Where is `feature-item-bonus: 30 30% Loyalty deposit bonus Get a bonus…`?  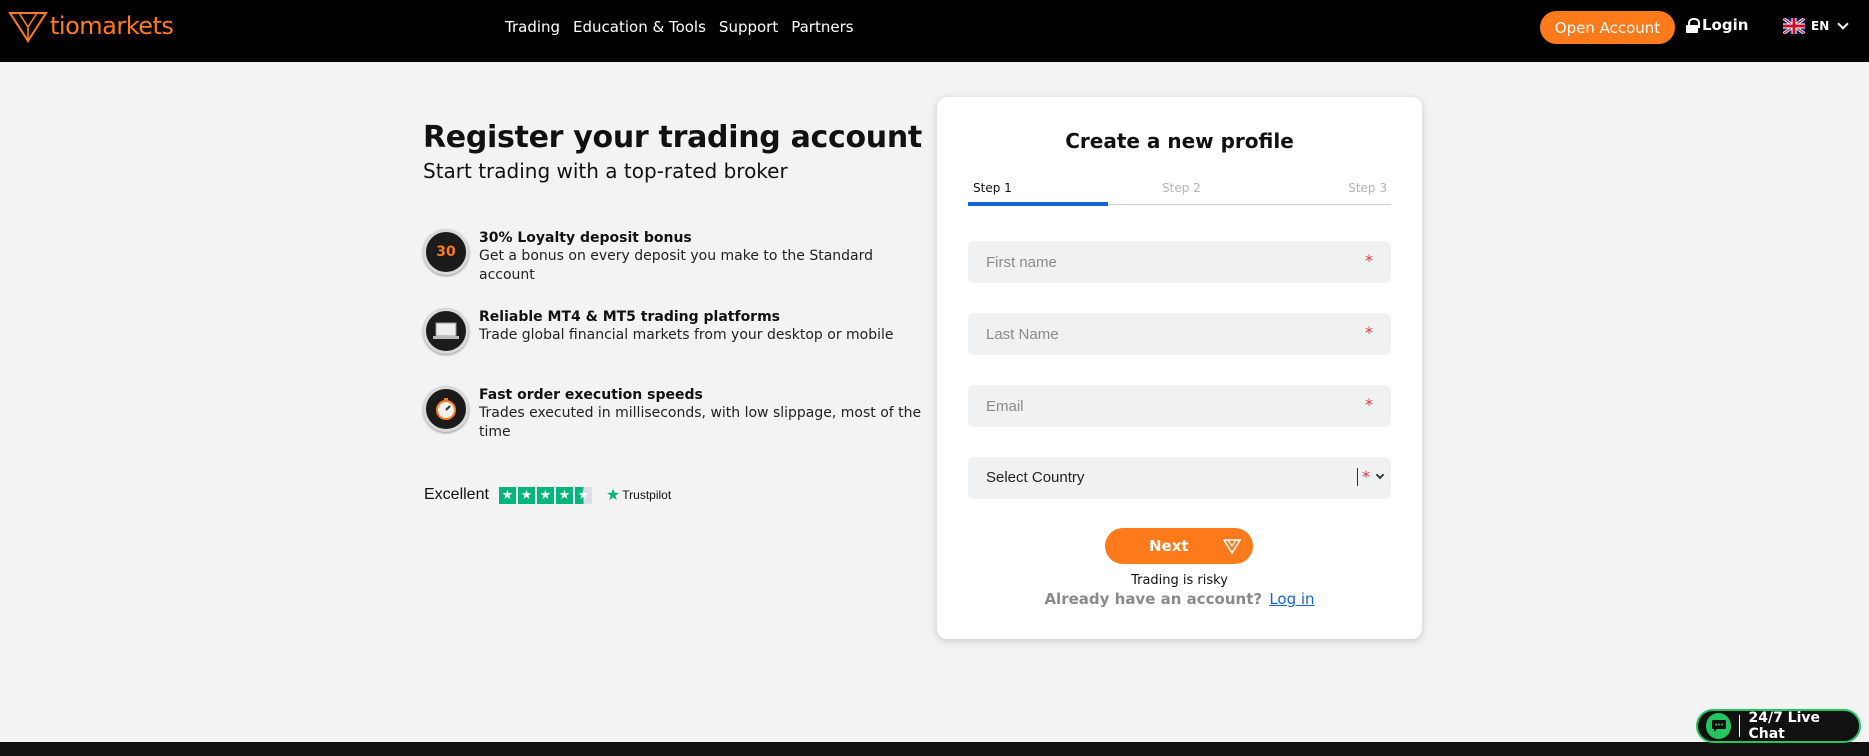 feature-item-bonus: 30 30% Loyalty deposit bonus Get a bonus… is located at coordinates (678, 257).